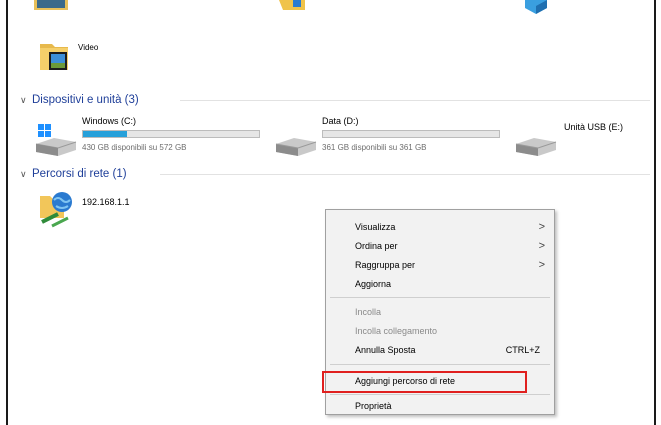 The height and width of the screenshot is (425, 661). I want to click on menu-item-visualizza: Visualizza >, so click(440, 227).